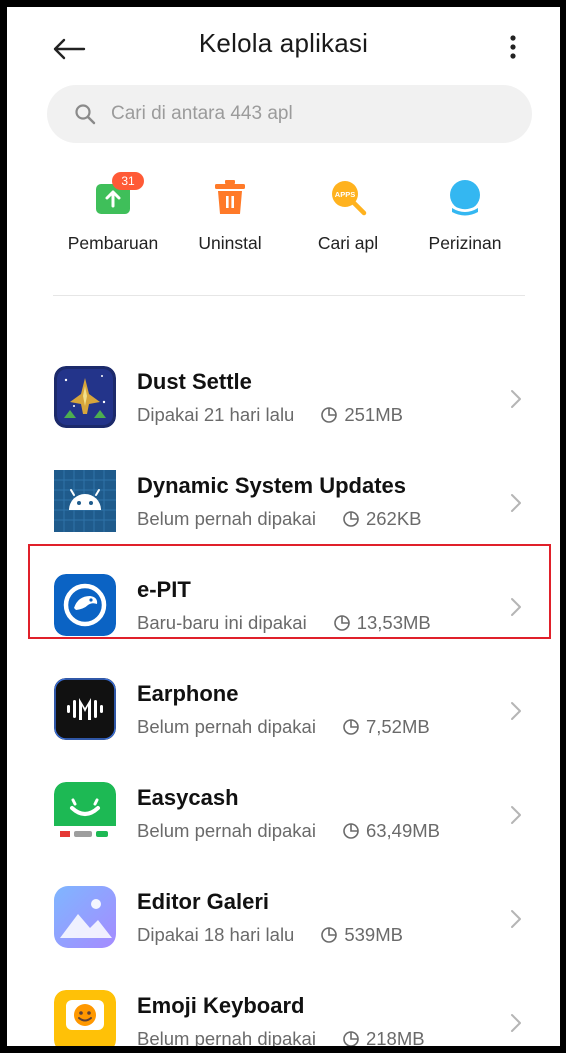 Image resolution: width=566 pixels, height=1053 pixels. I want to click on apps-search-icon: APPS, so click(348, 198).